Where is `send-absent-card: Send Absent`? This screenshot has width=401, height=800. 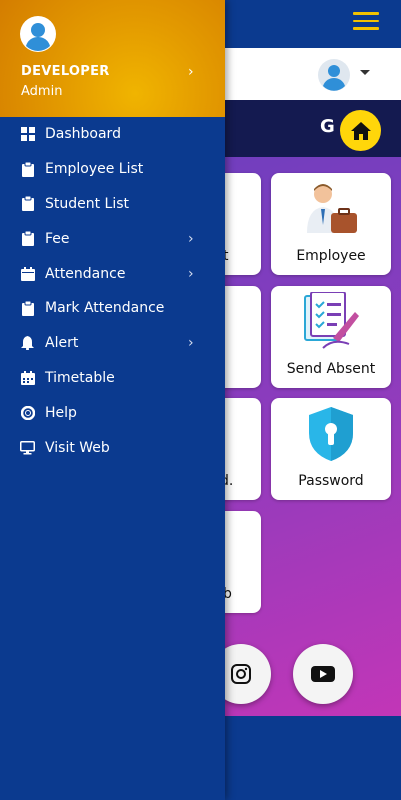
send-absent-card: Send Absent is located at coordinates (331, 337).